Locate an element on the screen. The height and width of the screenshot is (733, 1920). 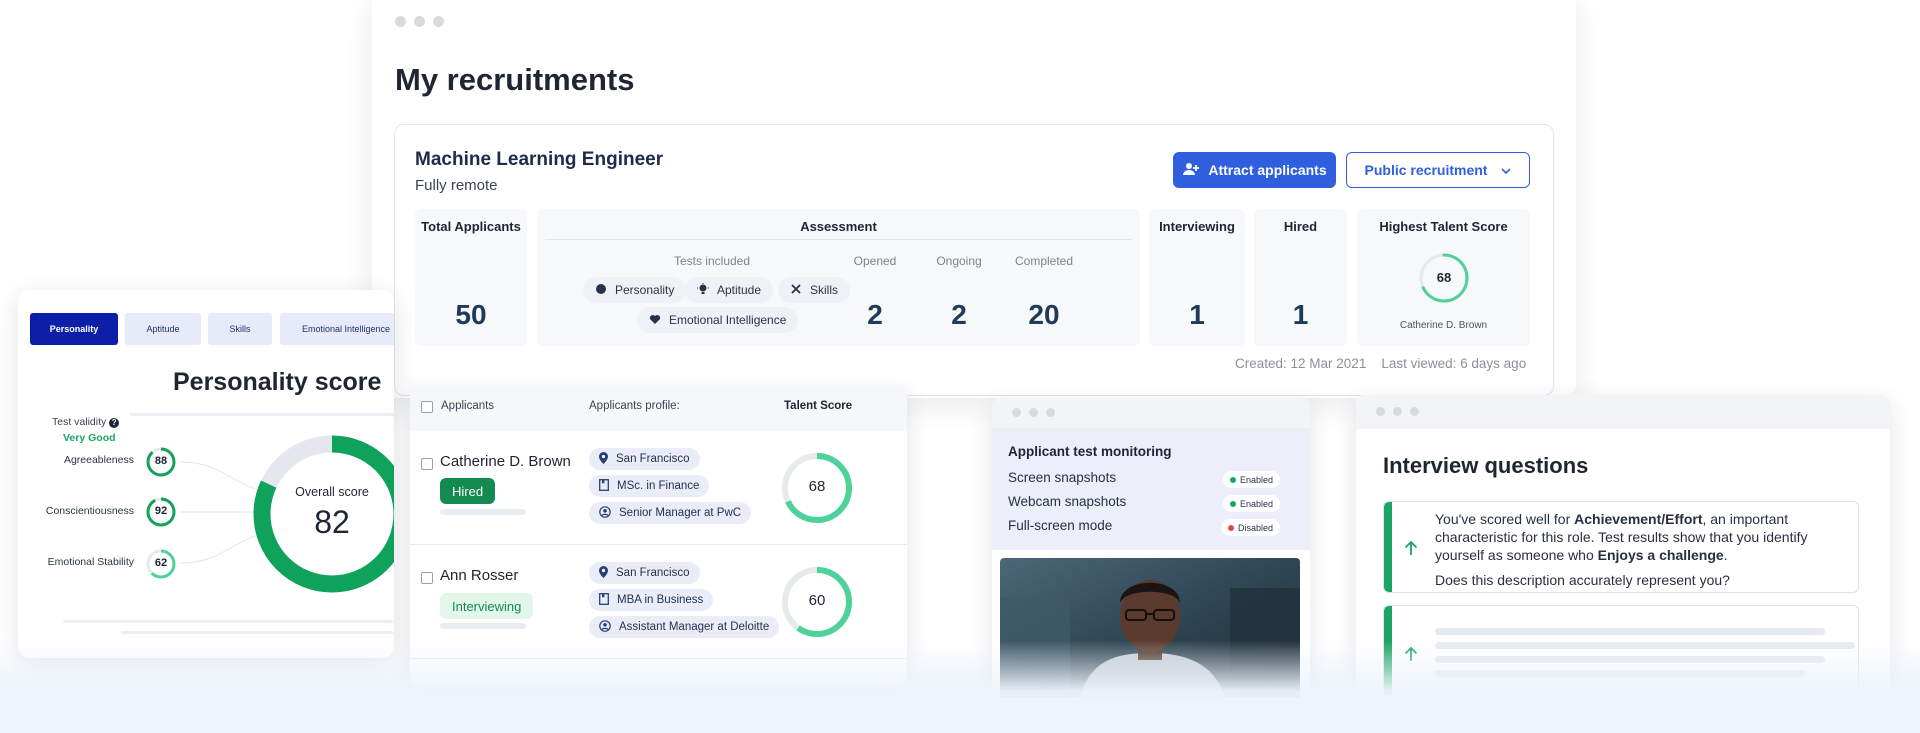
profile-chip-role: Senior Manager at PwC is located at coordinates (670, 513).